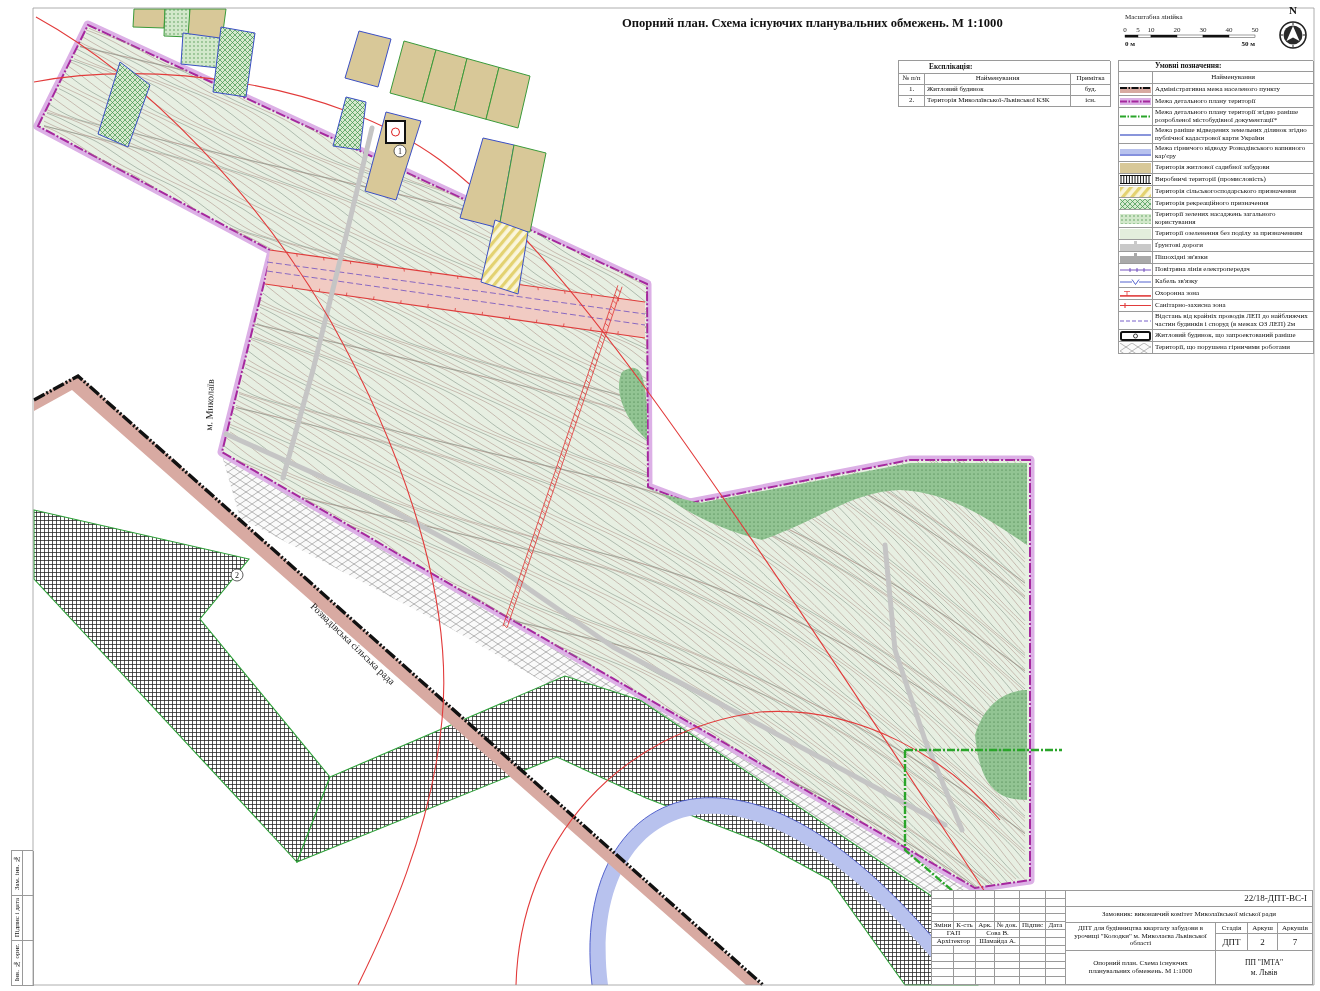 The height and width of the screenshot is (991, 1320). I want to click on compass-icon, so click(1293, 35).